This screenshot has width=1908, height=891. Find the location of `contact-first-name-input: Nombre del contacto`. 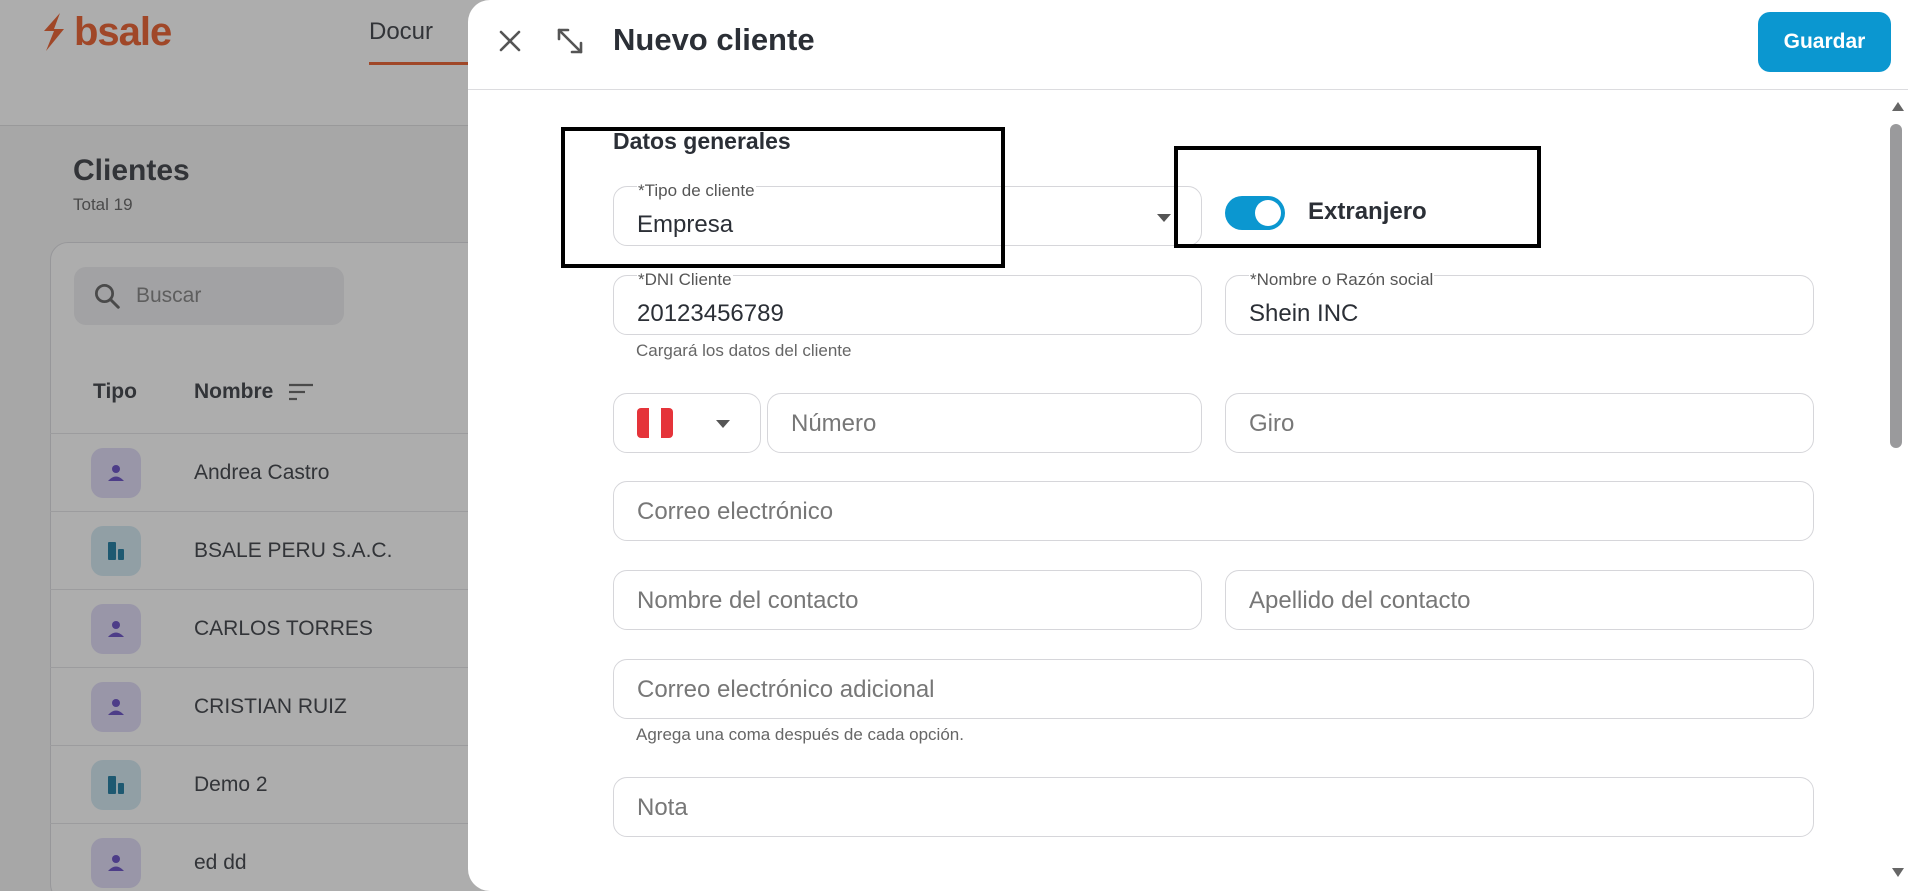

contact-first-name-input: Nombre del contacto is located at coordinates (907, 600).